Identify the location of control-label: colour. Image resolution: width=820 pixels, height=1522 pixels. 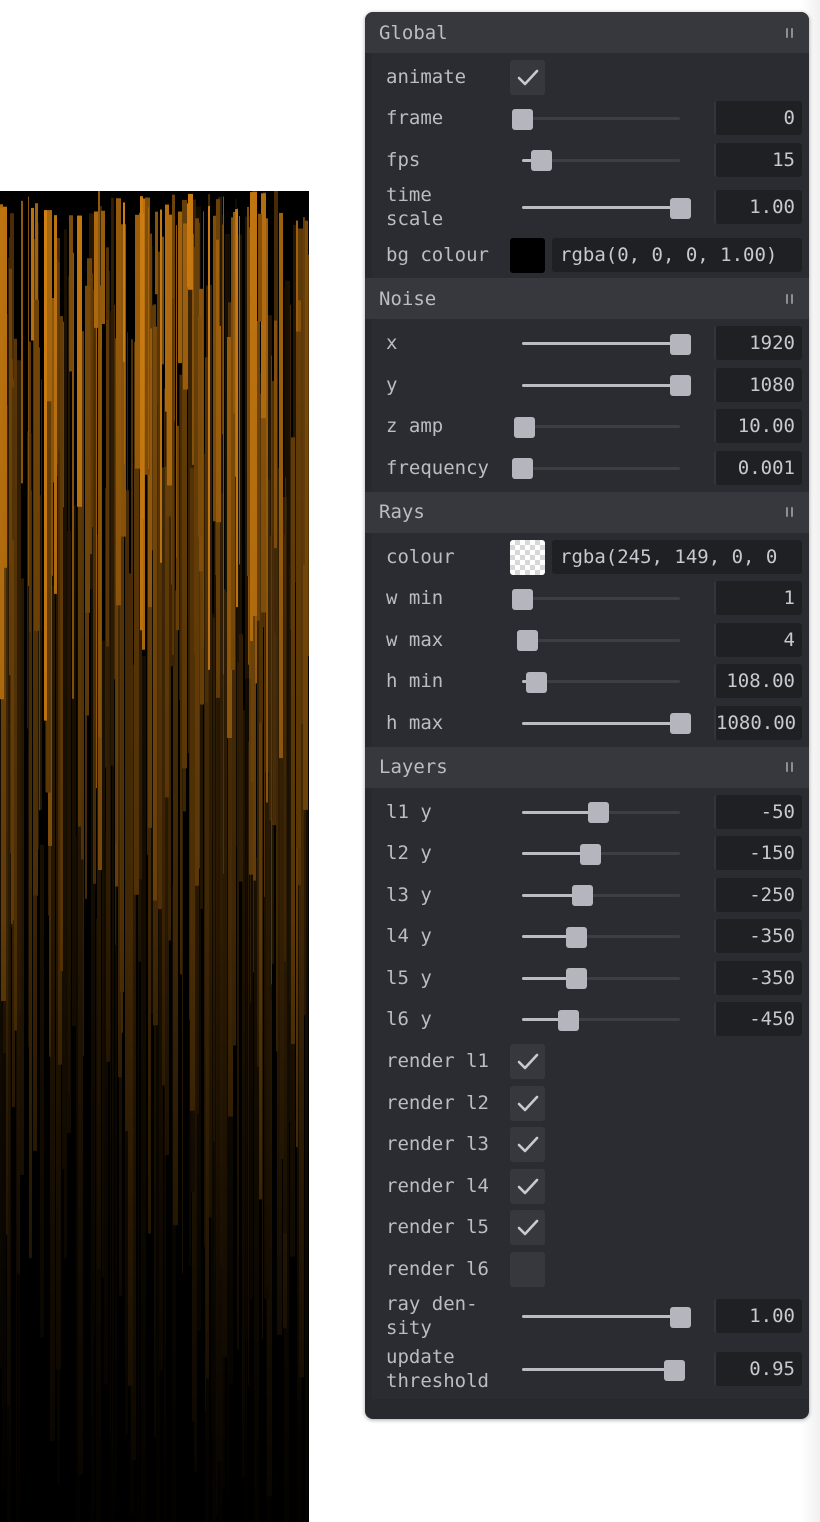
(420, 556).